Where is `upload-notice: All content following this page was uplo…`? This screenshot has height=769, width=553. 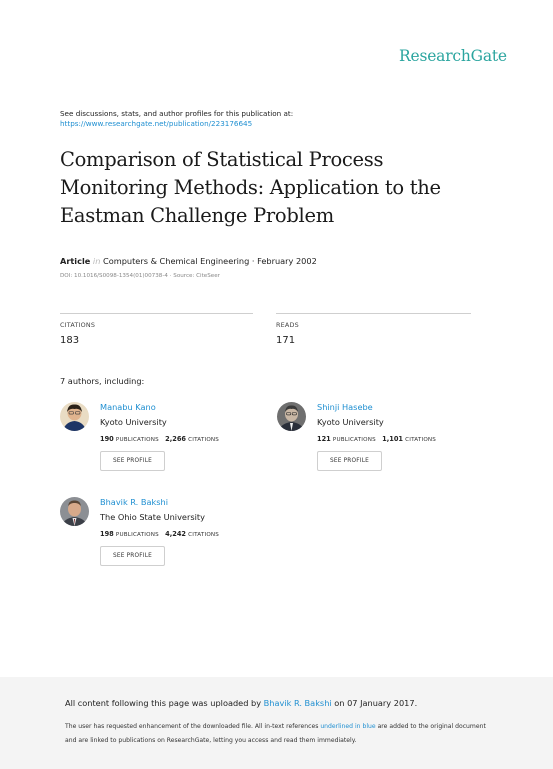 upload-notice: All content following this page was uplo… is located at coordinates (241, 703).